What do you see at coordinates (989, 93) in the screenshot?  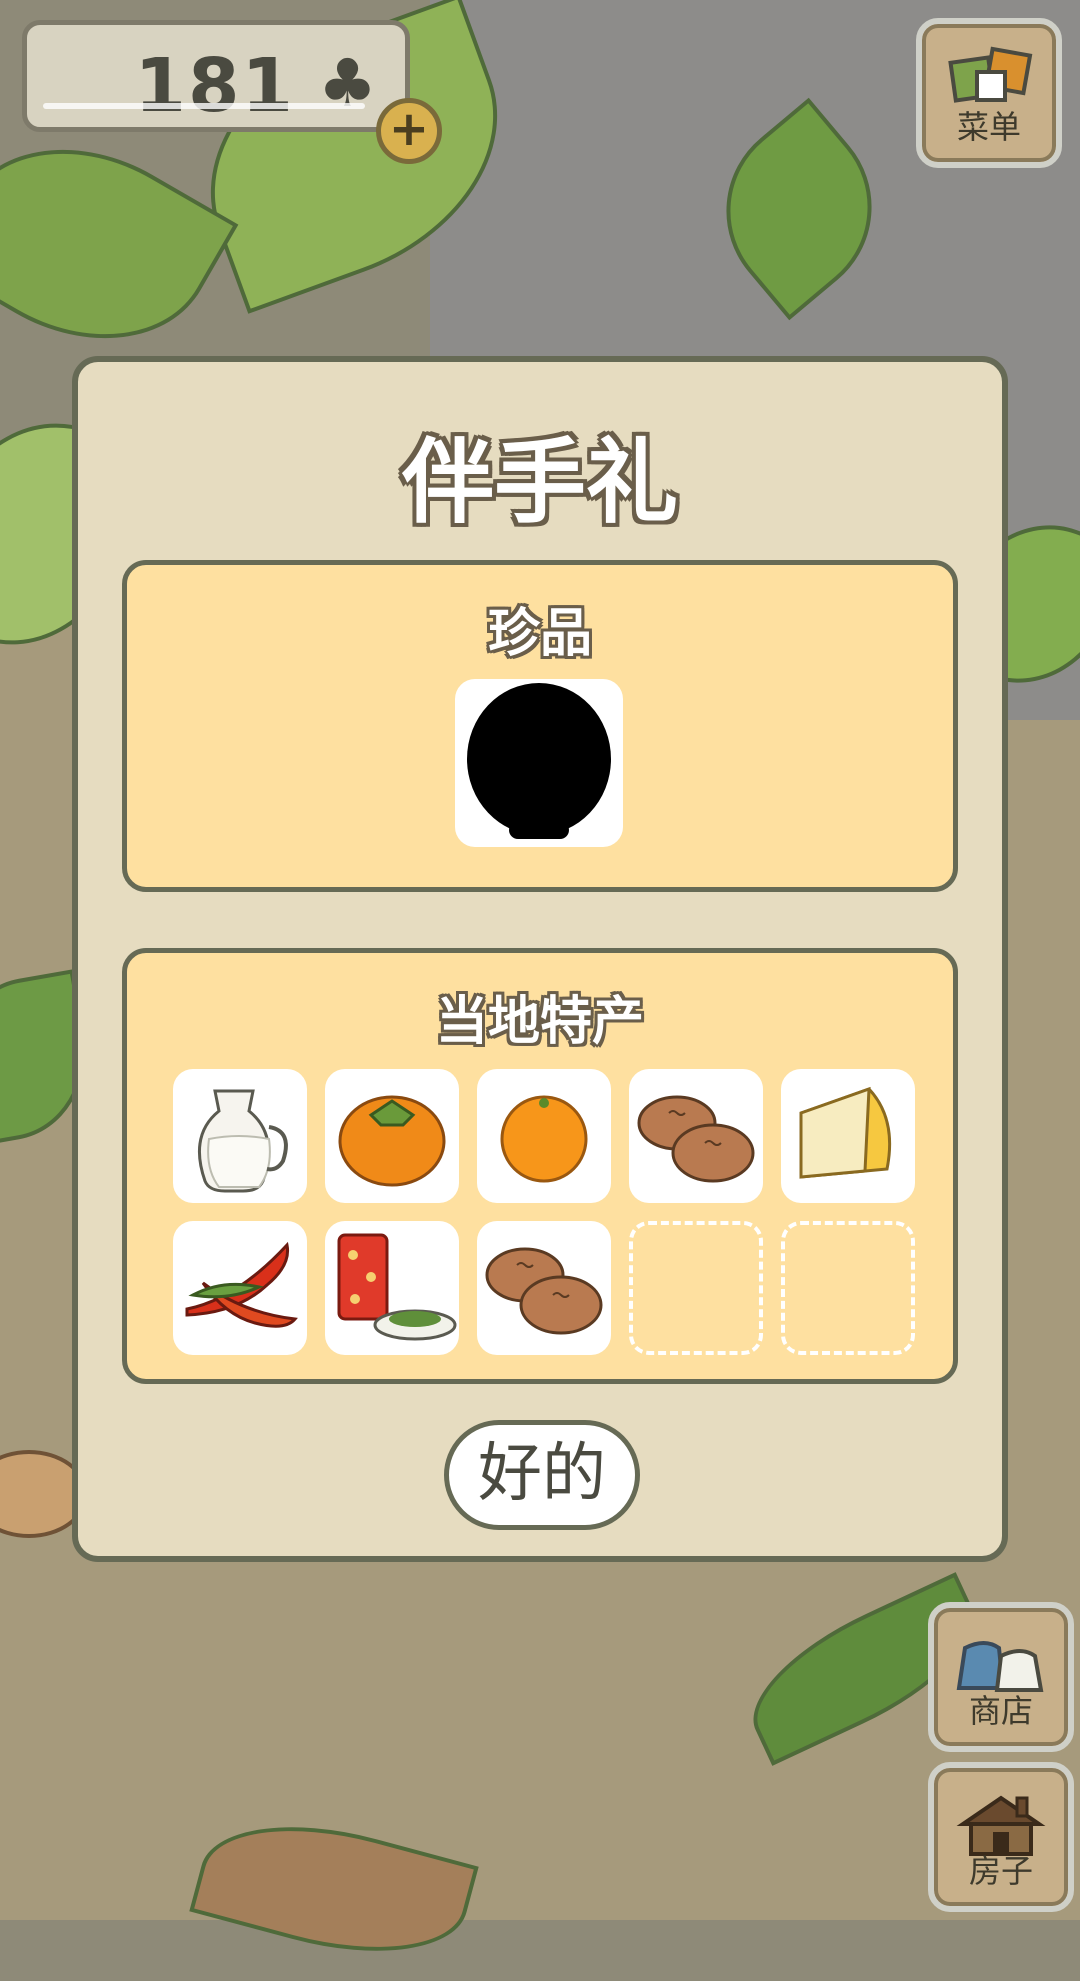 I see `menu-button: 菜单` at bounding box center [989, 93].